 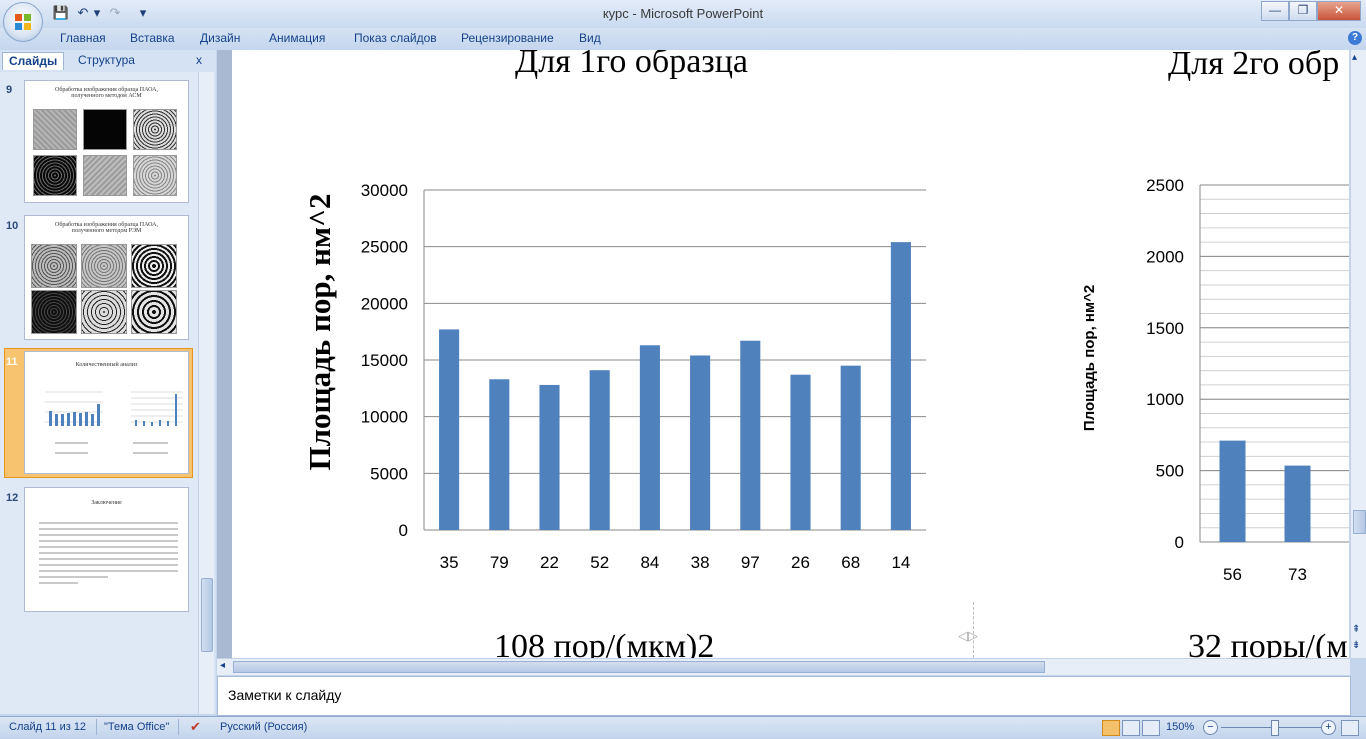 What do you see at coordinates (900, 562) in the screenshot?
I see `chart1-x-tick-label: 14` at bounding box center [900, 562].